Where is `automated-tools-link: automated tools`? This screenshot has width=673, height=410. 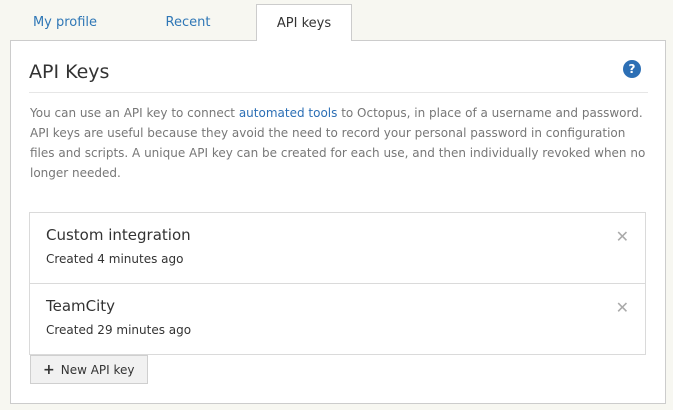
automated-tools-link: automated tools is located at coordinates (288, 113).